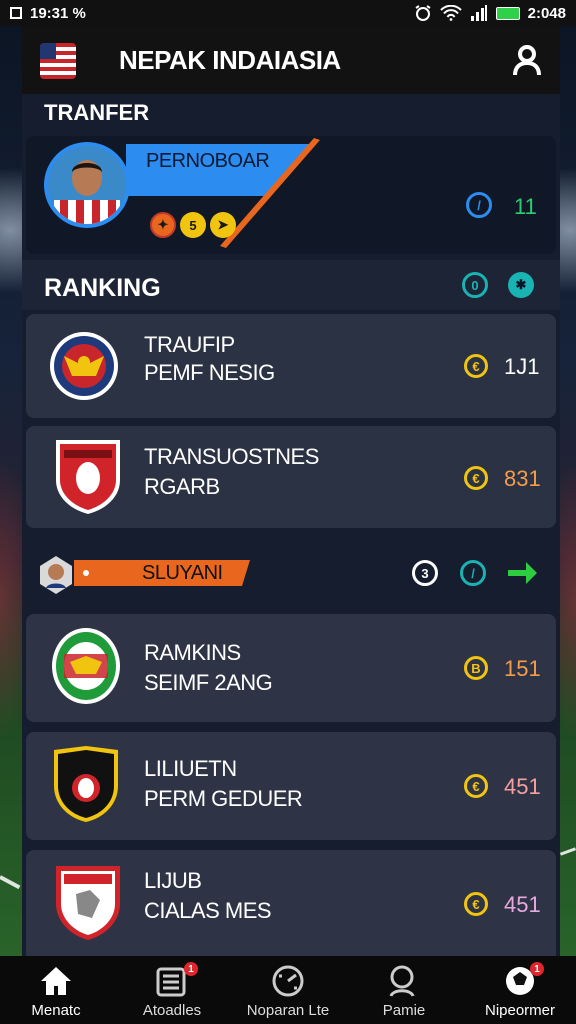 The width and height of the screenshot is (576, 1024). I want to click on club-crest-white-shield-icon, so click(88, 903).